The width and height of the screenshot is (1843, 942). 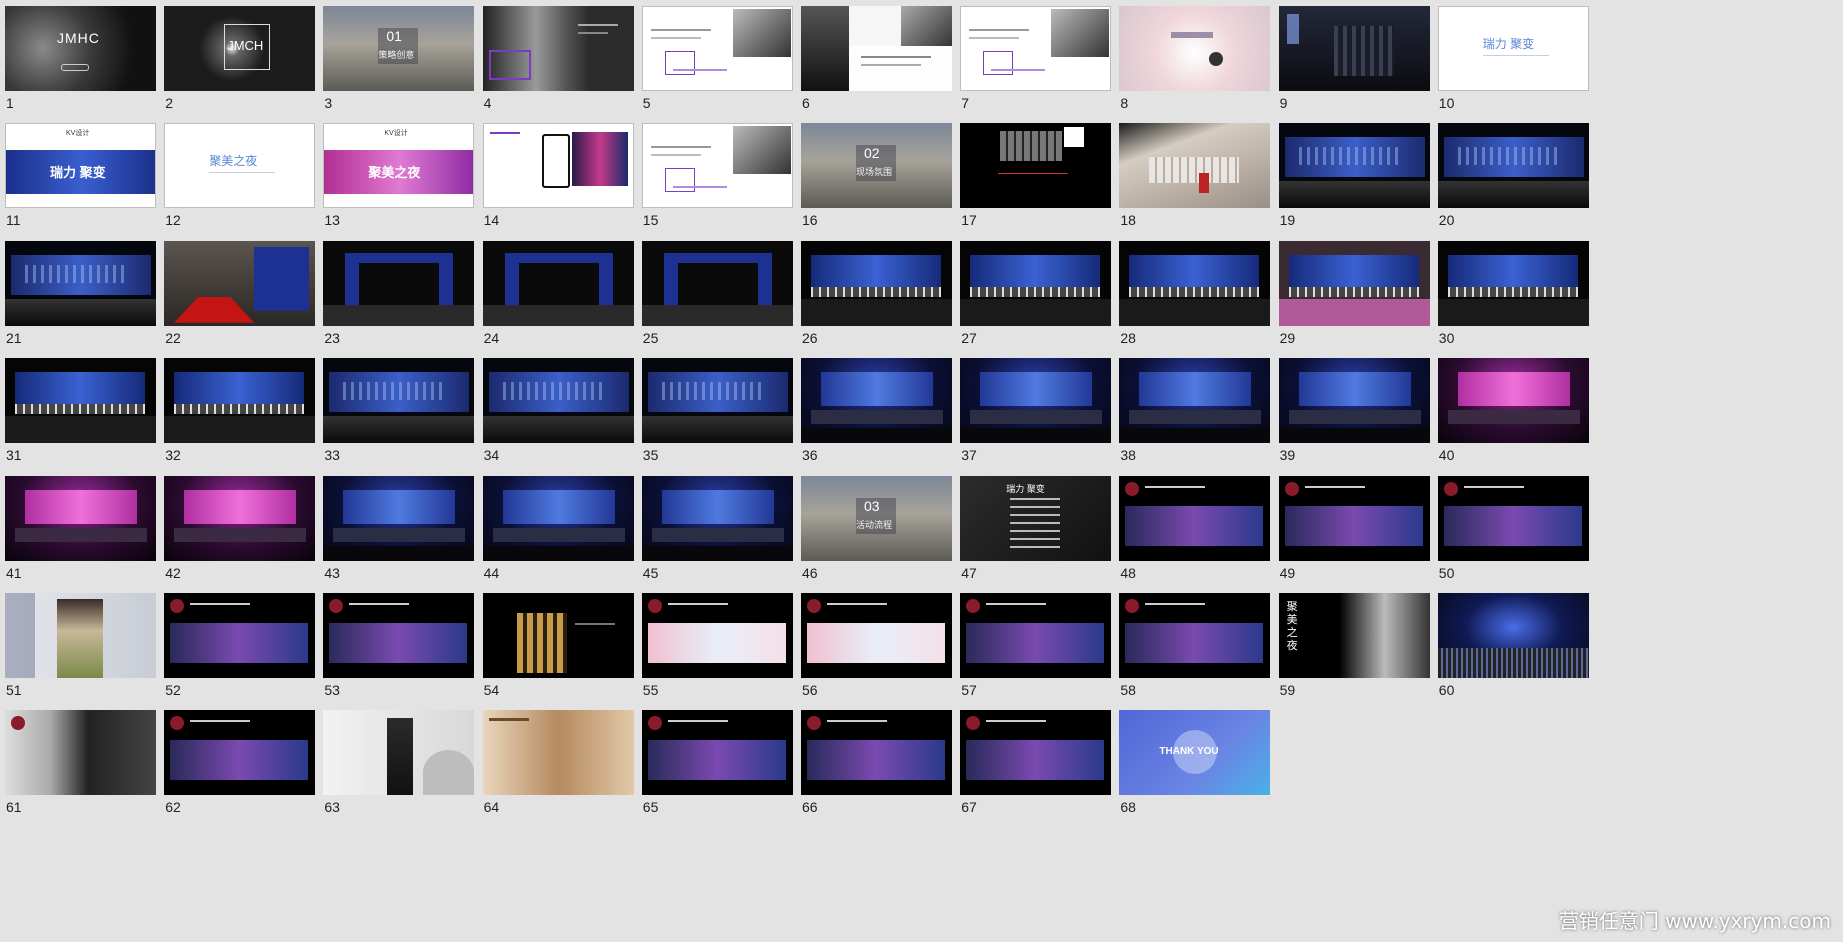 I want to click on slide-thumbnail-62: 62, so click(x=246, y=763).